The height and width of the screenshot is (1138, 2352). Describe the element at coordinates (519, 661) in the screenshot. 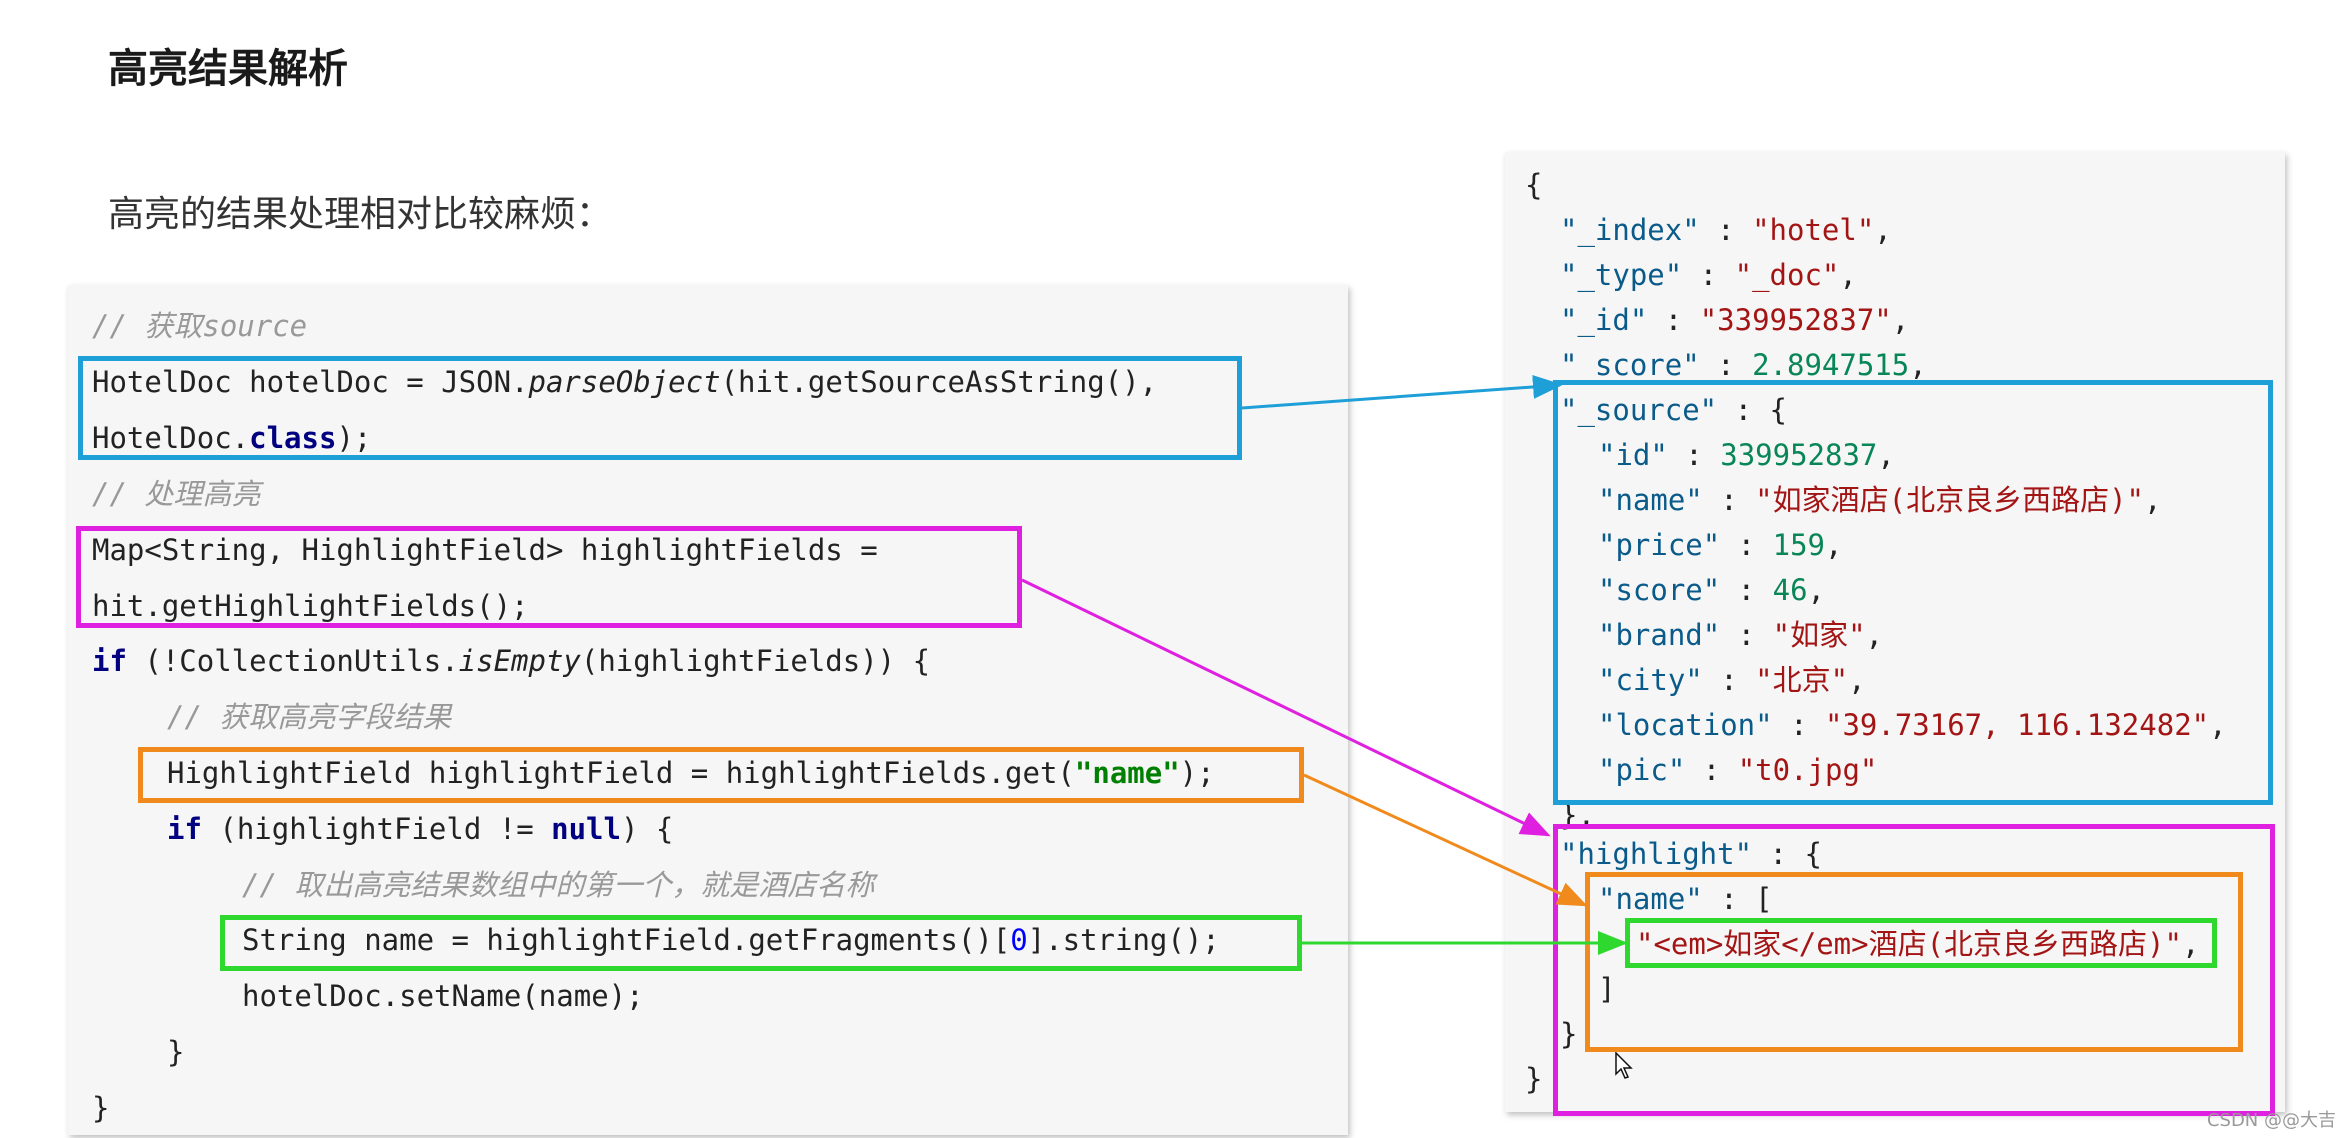

I see `code-method-italic: isEmpty` at that location.